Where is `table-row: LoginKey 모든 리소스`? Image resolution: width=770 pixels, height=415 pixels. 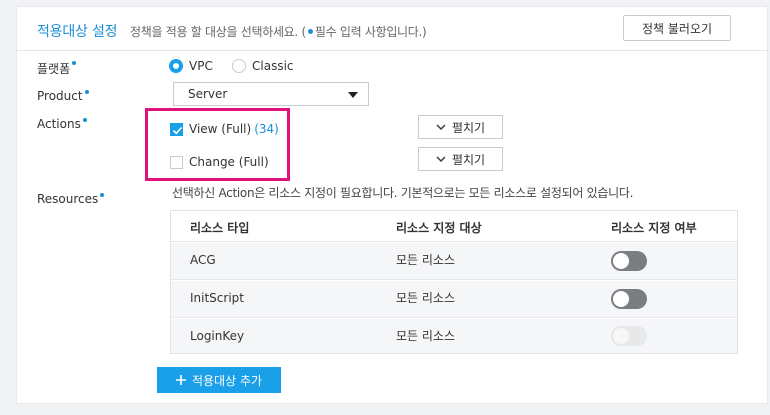 table-row: LoginKey 모든 리소스 is located at coordinates (454, 336).